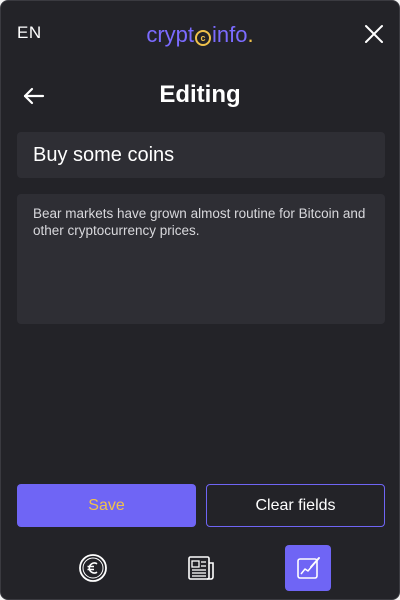 Image resolution: width=400 pixels, height=600 pixels. What do you see at coordinates (106, 505) in the screenshot?
I see `save-button: Save` at bounding box center [106, 505].